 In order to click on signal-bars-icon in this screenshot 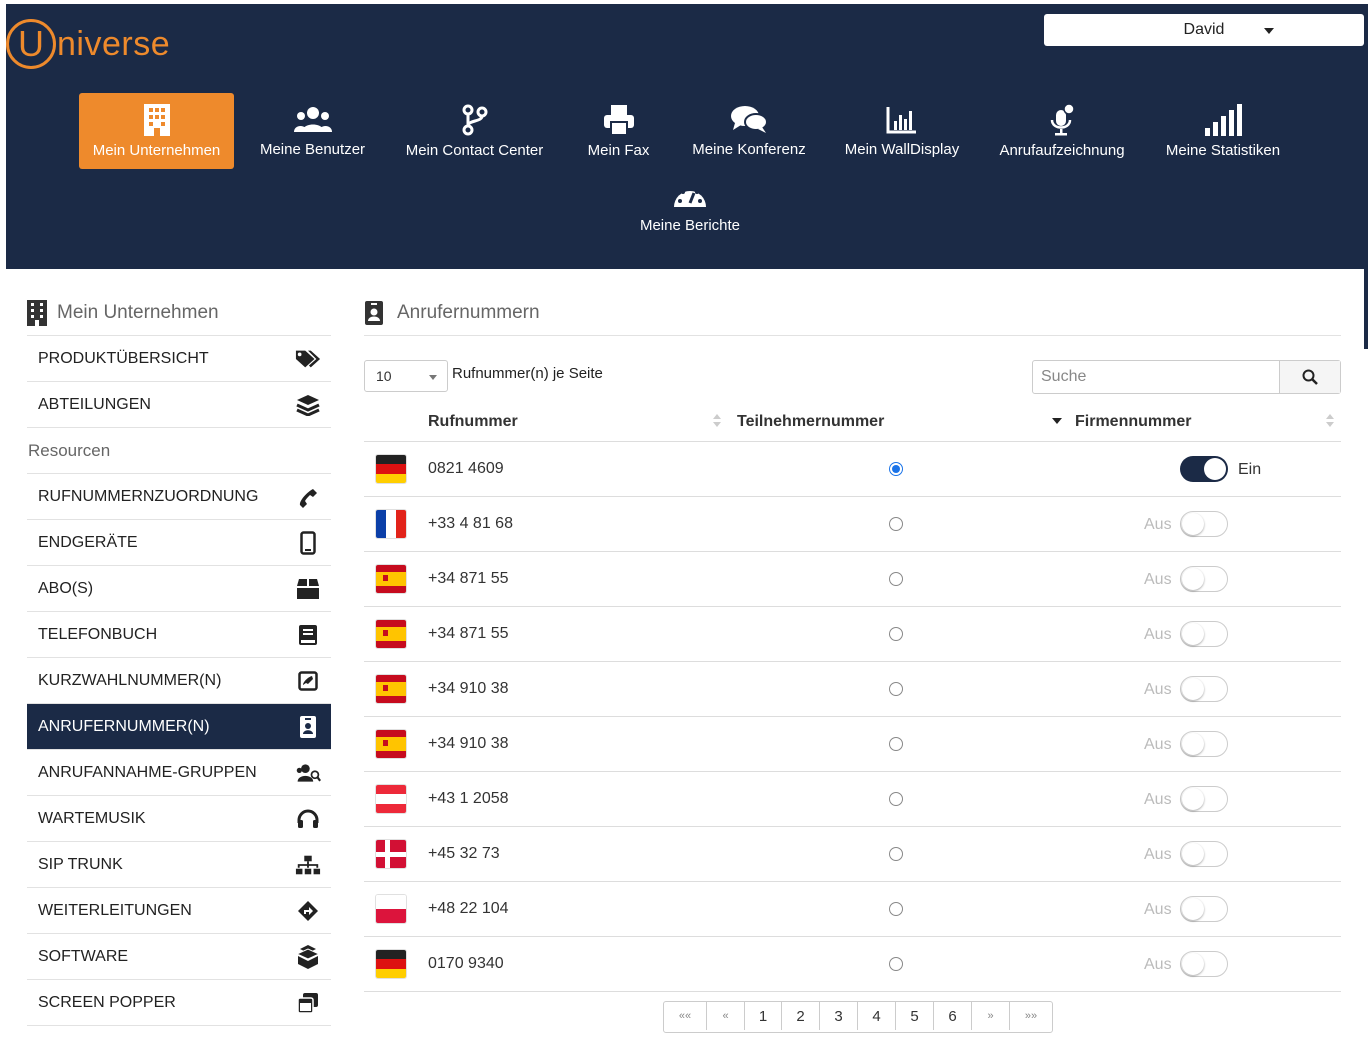, I will do `click(1223, 119)`.